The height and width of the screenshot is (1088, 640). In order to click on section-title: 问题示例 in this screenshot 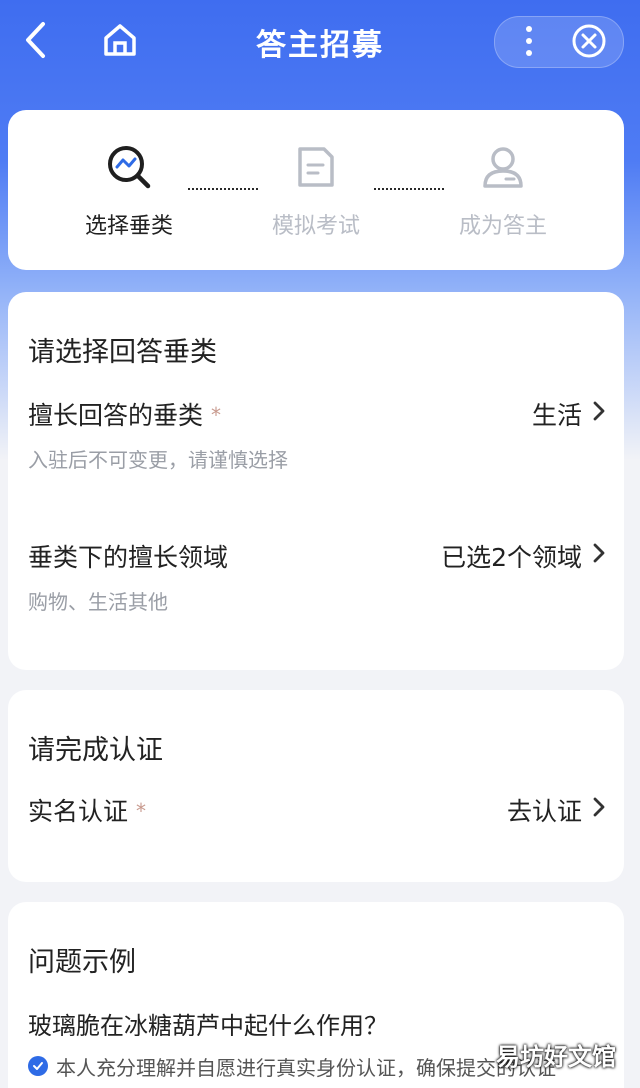, I will do `click(82, 962)`.